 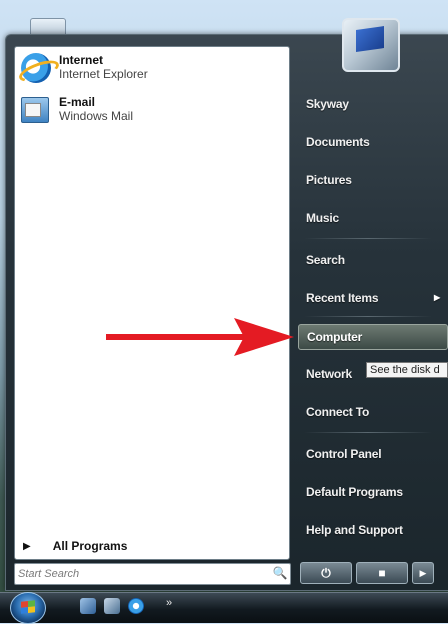 What do you see at coordinates (169, 603) in the screenshot?
I see `quick-launch-expand-icon: »` at bounding box center [169, 603].